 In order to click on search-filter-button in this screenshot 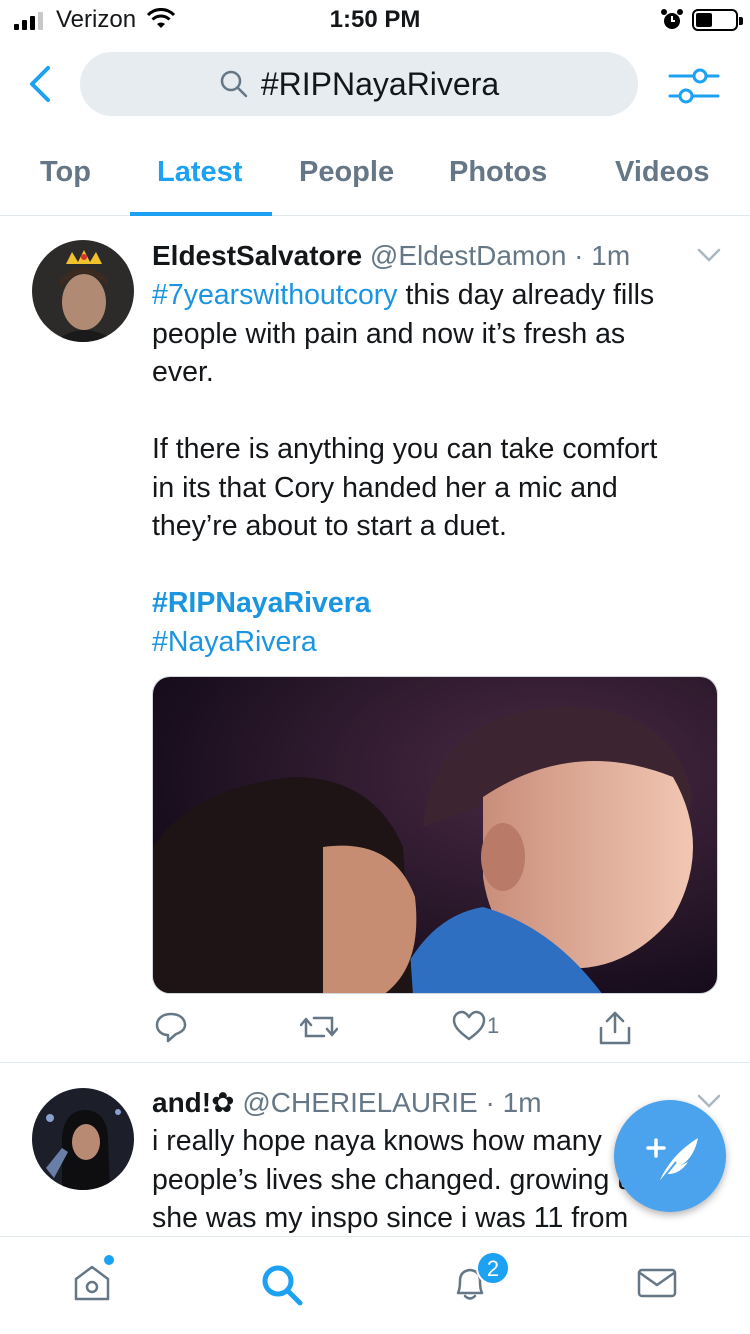, I will do `click(694, 86)`.